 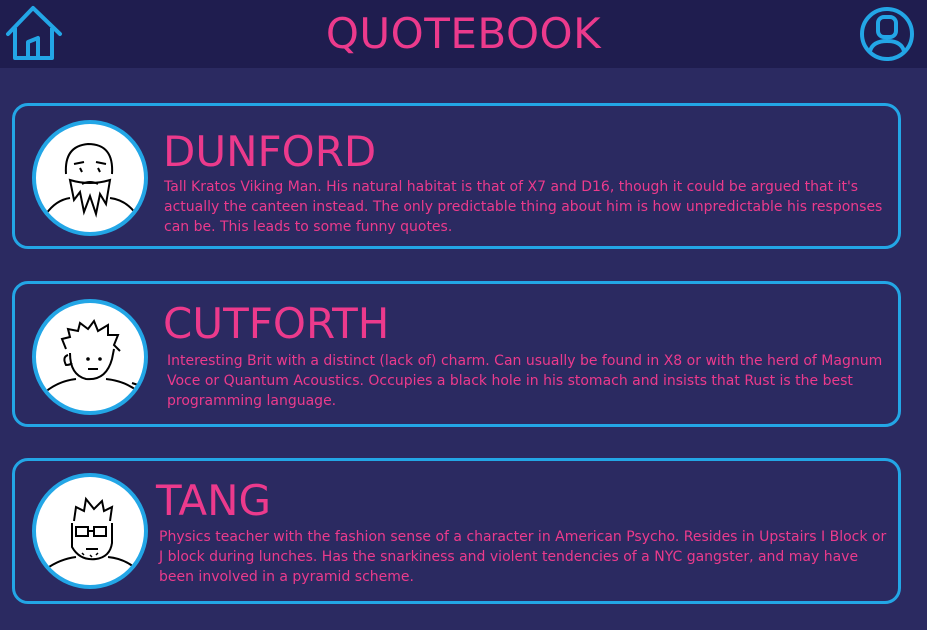 I want to click on person-name: TANG, so click(x=214, y=500).